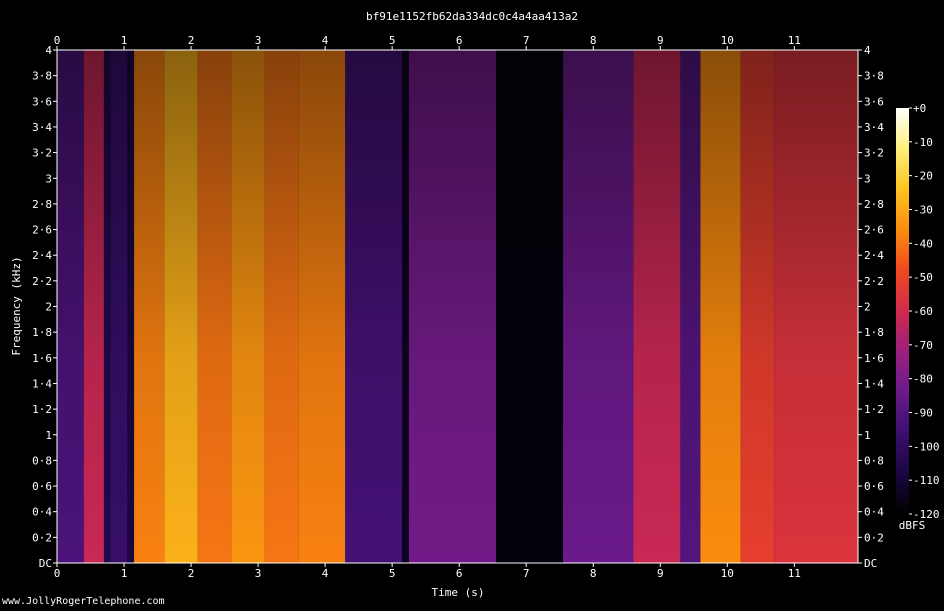 The width and height of the screenshot is (944, 611). What do you see at coordinates (325, 40) in the screenshot?
I see `x-tick-label-top: 4` at bounding box center [325, 40].